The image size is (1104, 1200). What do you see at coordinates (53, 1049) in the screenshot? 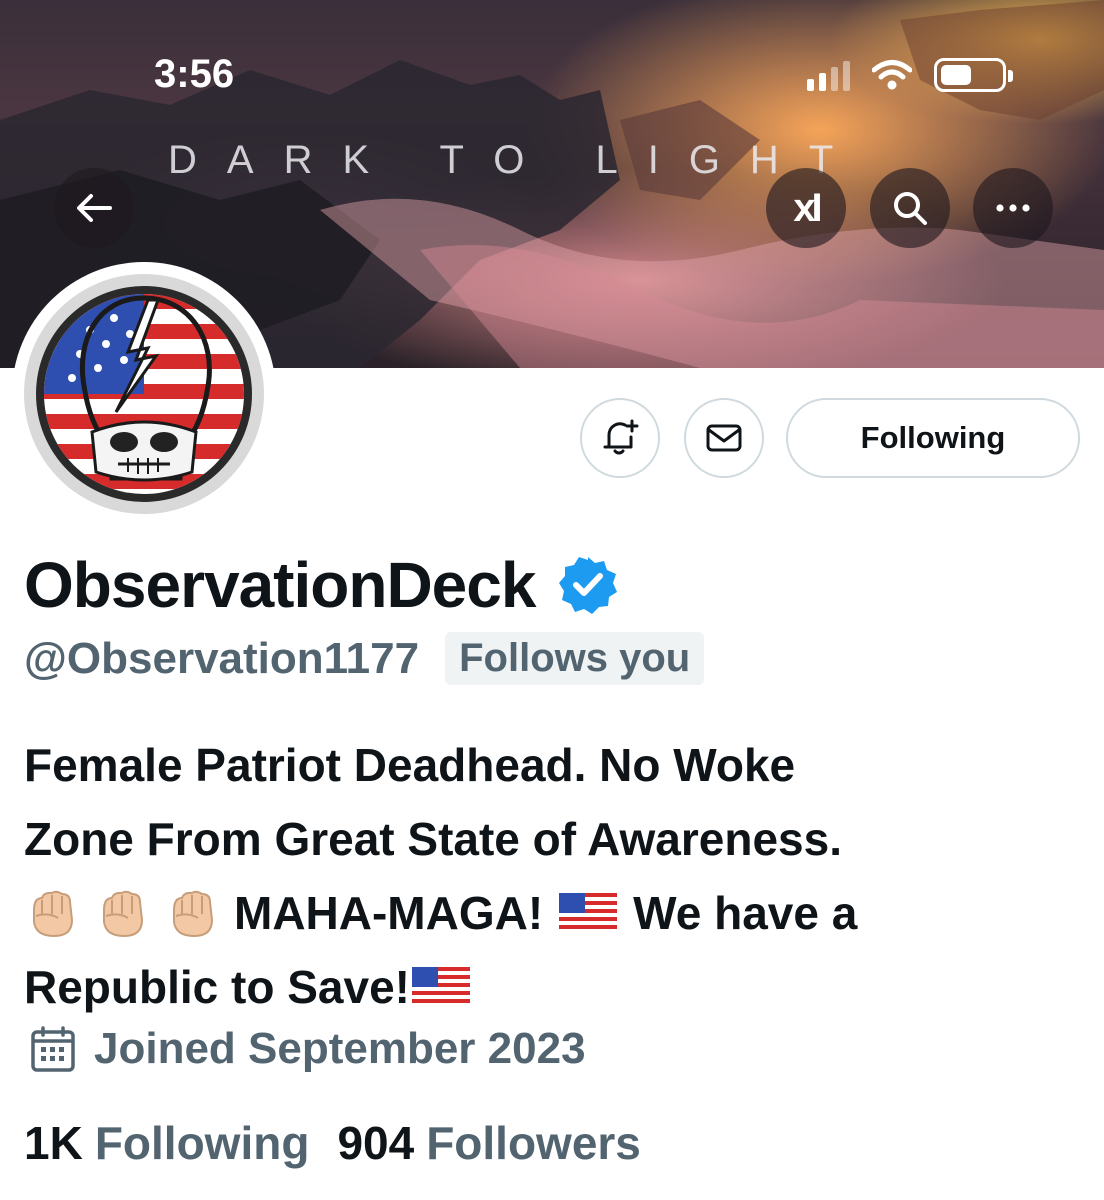
I see `calendar-icon` at bounding box center [53, 1049].